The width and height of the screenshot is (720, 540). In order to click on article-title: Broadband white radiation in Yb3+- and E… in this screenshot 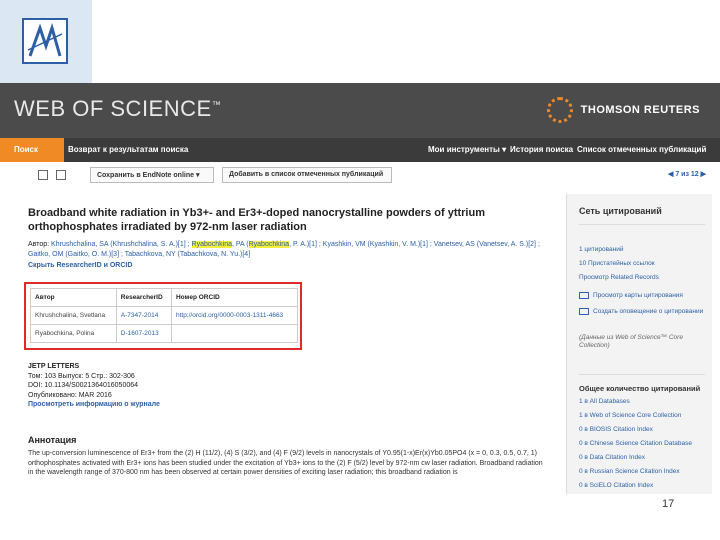, I will do `click(256, 220)`.